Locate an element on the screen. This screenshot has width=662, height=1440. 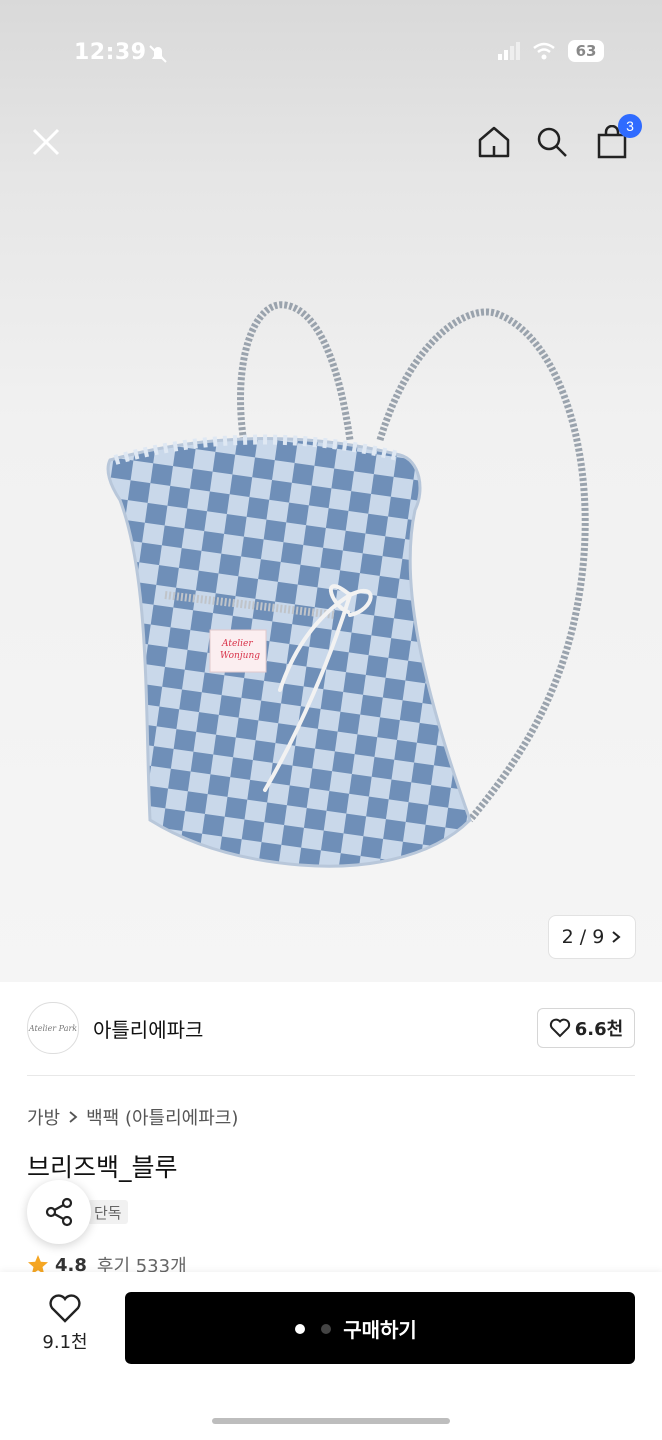
store-favorite-button: 6.6천 is located at coordinates (586, 1028).